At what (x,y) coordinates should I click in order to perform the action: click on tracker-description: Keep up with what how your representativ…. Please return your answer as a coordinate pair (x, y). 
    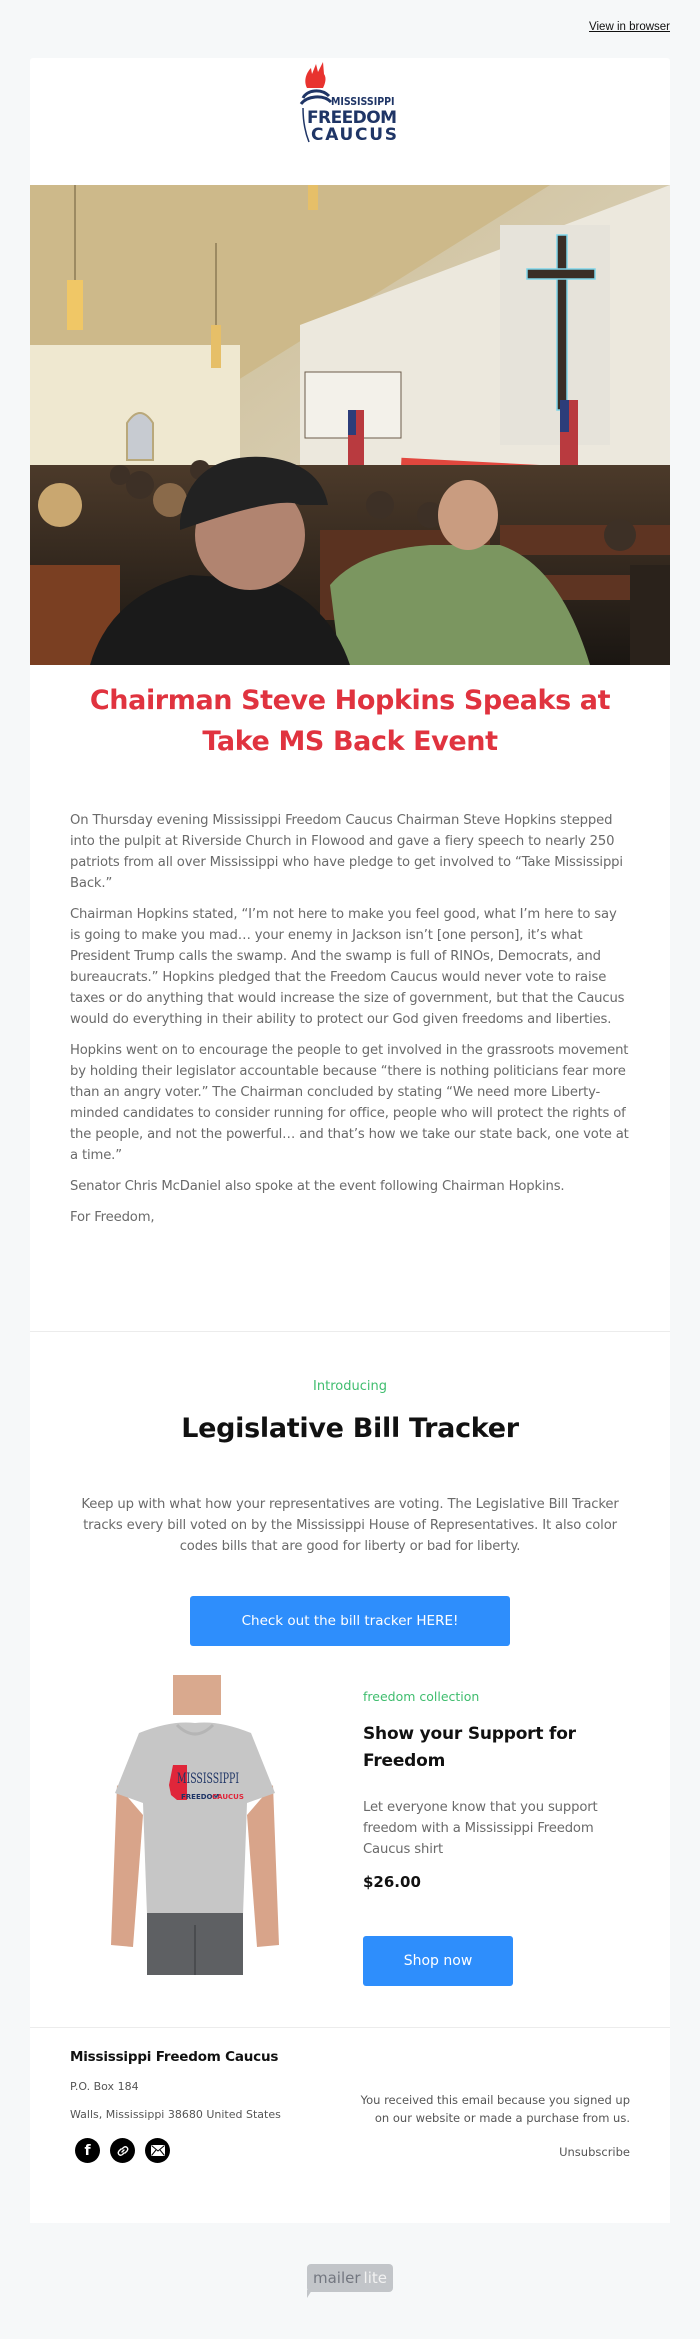
    Looking at the image, I should click on (350, 1525).